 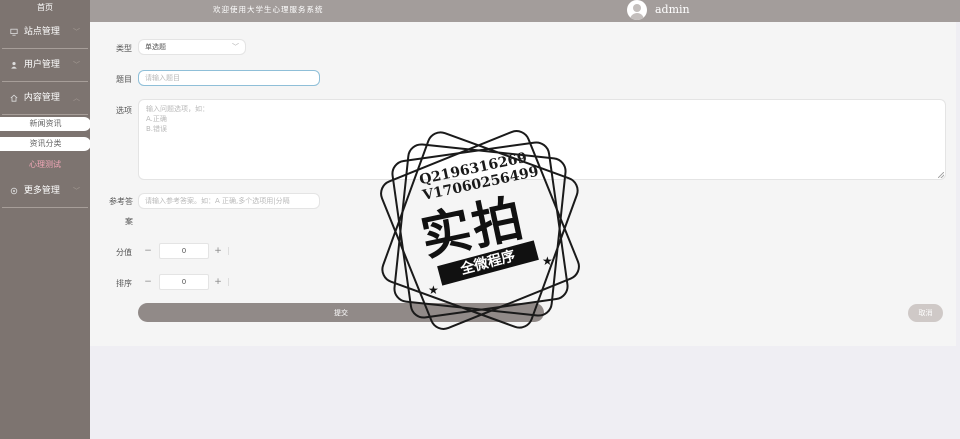 I want to click on sidebar-home: 首页, so click(x=45, y=8).